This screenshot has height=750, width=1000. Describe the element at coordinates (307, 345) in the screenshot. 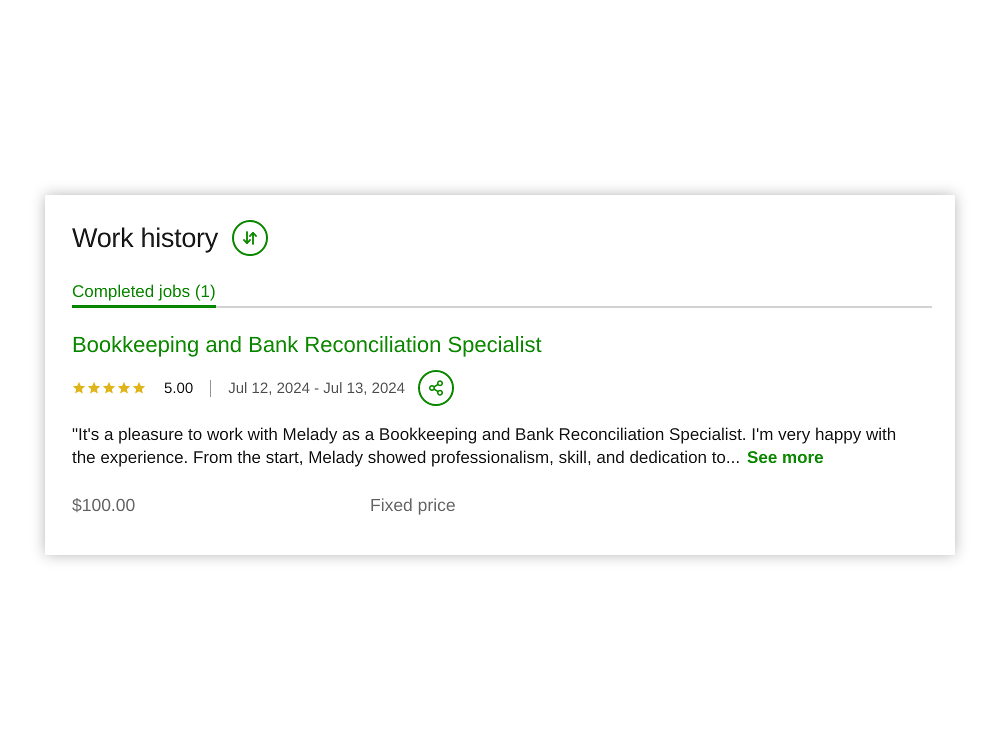

I see `job-title-link: Bookkeeping and Bank Reconciliation Specialist` at that location.